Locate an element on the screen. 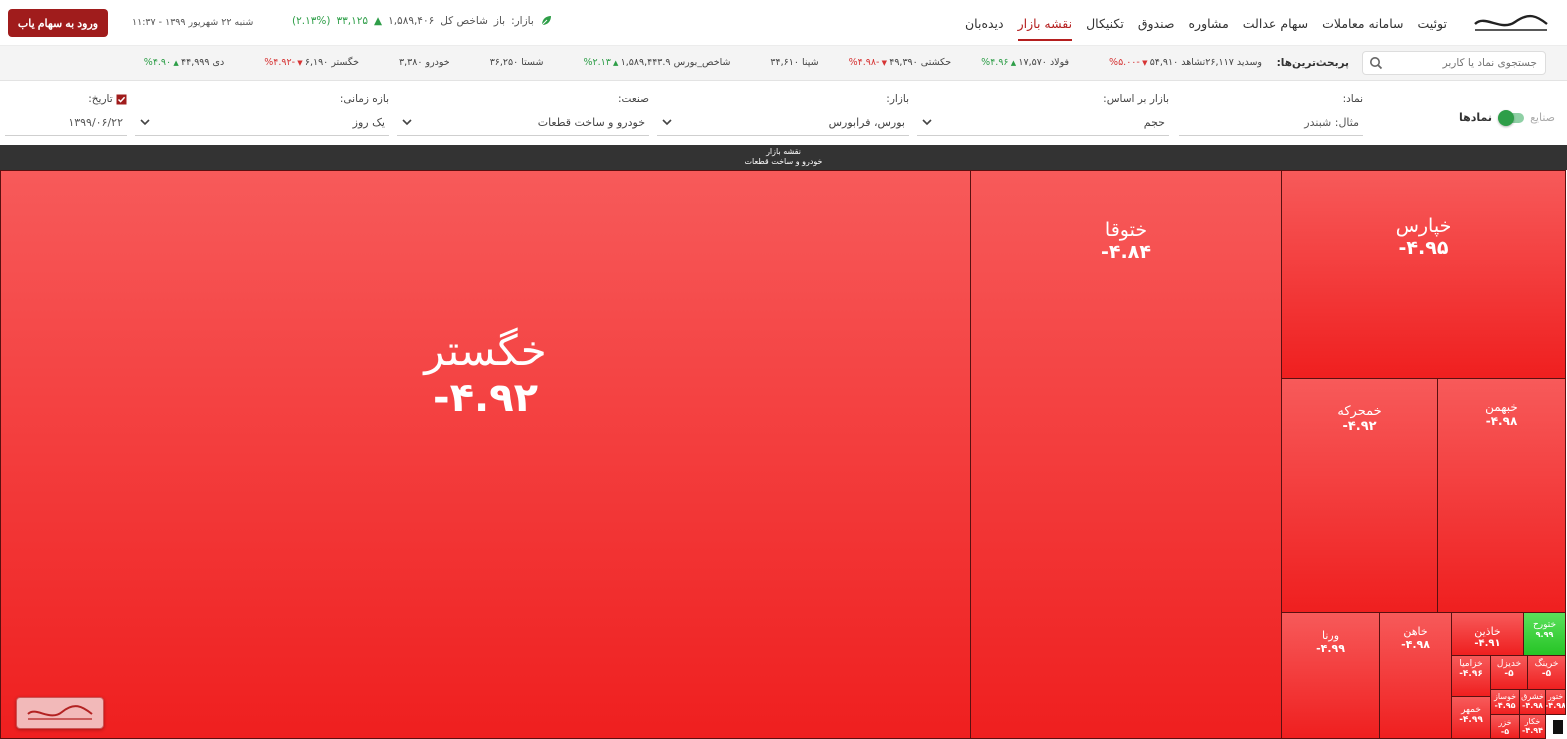  ticker-item-text: وسدید ۲۶,۱۱۷ is located at coordinates (1233, 62).